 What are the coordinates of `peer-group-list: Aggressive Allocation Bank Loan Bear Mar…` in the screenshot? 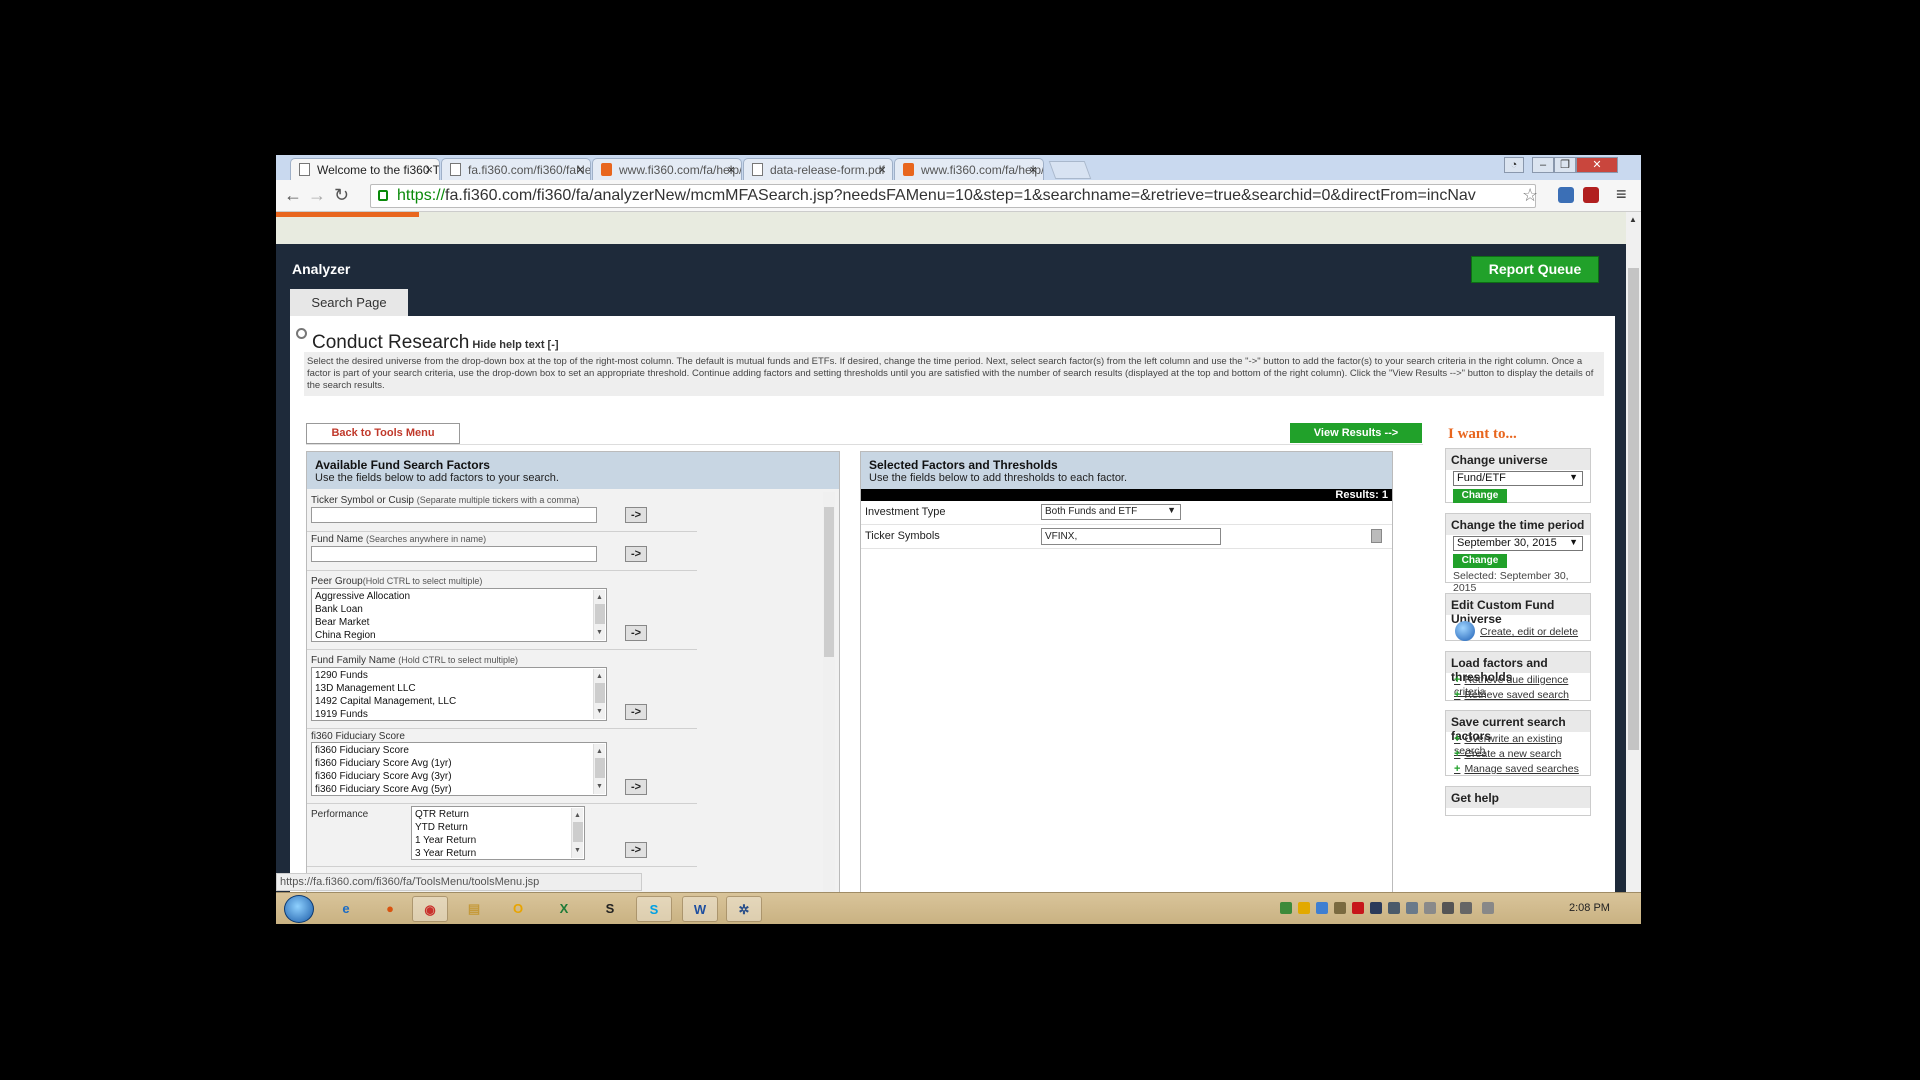 It's located at (459, 615).